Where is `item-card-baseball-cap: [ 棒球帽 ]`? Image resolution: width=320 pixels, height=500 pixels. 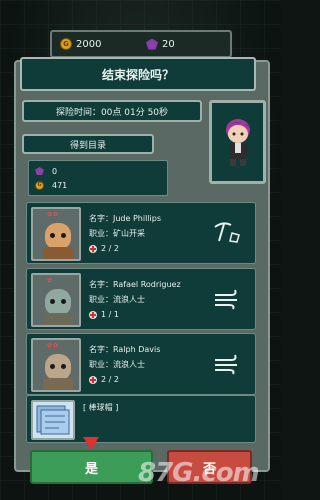
item-card-baseball-cap: [ 棒球帽 ] is located at coordinates (141, 419).